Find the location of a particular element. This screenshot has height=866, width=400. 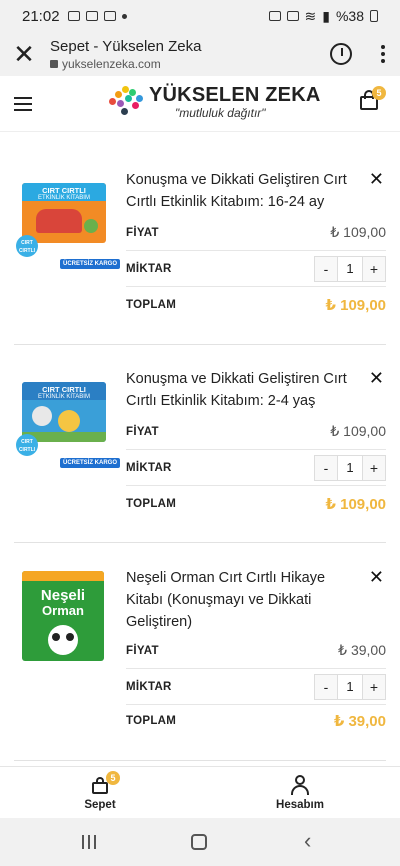

lock-icon is located at coordinates (54, 63).